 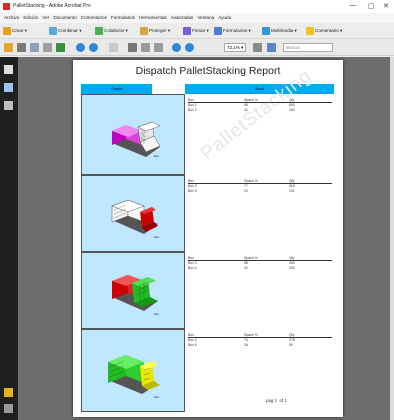 What do you see at coordinates (7, 31) in the screenshot?
I see `create-pdf-icon` at bounding box center [7, 31].